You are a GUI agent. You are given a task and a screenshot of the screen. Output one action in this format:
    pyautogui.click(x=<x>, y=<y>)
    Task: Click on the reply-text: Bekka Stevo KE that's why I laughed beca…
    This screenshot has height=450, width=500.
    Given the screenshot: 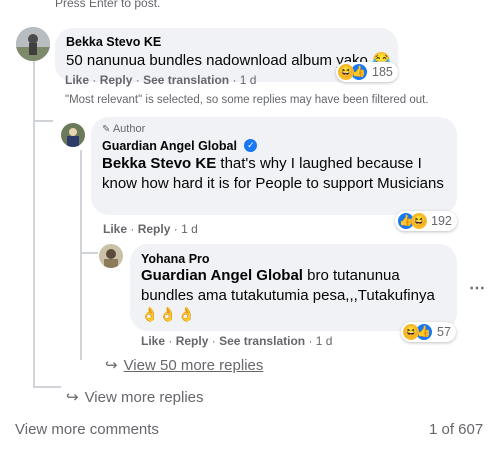 What is the action you would take?
    pyautogui.click(x=274, y=174)
    